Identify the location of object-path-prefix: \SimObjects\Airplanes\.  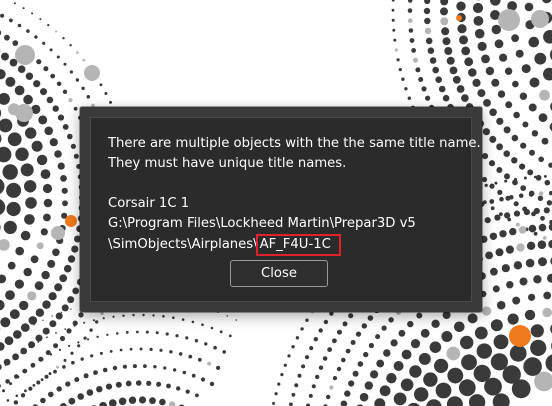
(183, 244).